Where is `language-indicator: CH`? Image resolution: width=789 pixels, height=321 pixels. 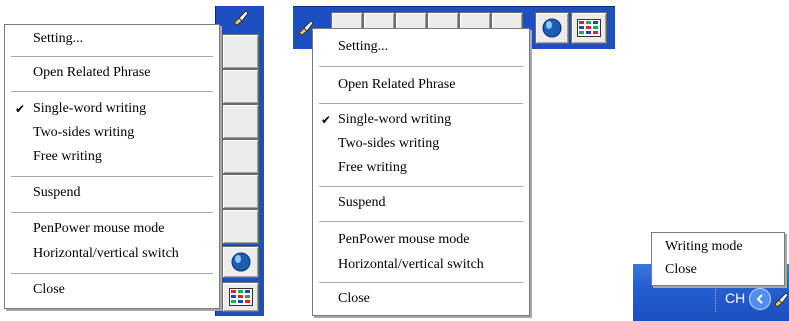
language-indicator: CH is located at coordinates (735, 298).